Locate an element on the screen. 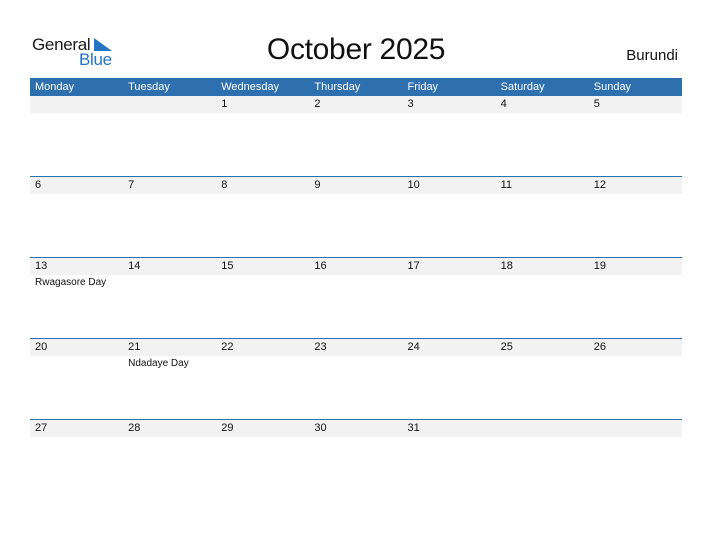 This screenshot has height=550, width=712. day-number: 16 is located at coordinates (320, 266).